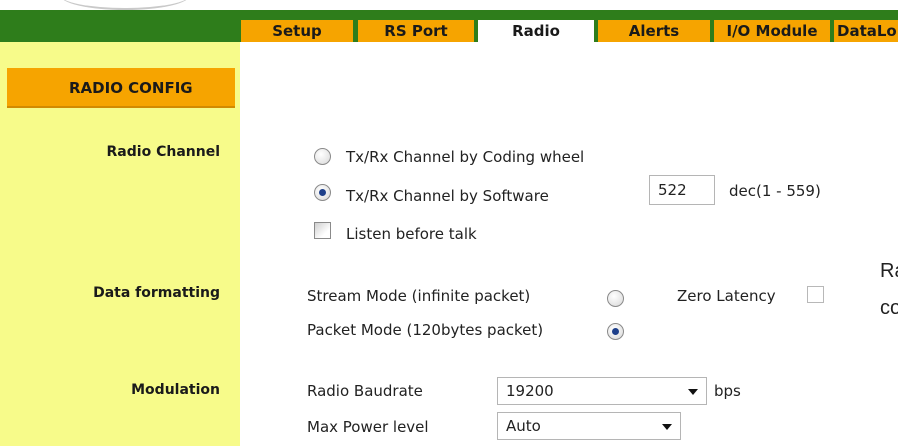  I want to click on power-level-select: Auto, so click(589, 426).